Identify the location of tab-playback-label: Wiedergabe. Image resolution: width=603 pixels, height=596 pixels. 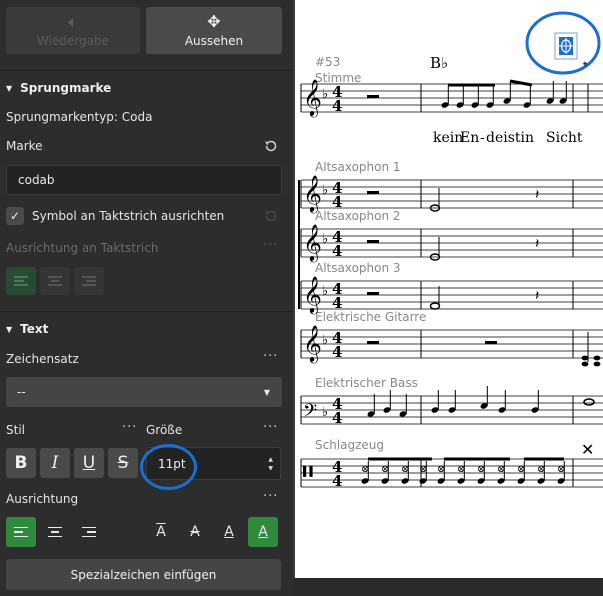
(72, 40).